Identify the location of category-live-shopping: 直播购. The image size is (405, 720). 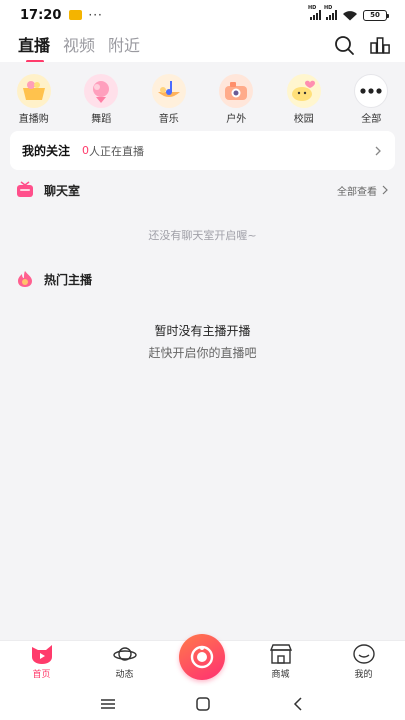
(34, 100).